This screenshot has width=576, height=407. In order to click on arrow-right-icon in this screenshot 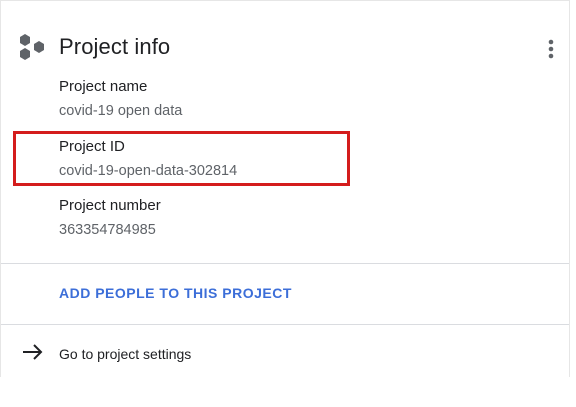, I will do `click(33, 352)`.